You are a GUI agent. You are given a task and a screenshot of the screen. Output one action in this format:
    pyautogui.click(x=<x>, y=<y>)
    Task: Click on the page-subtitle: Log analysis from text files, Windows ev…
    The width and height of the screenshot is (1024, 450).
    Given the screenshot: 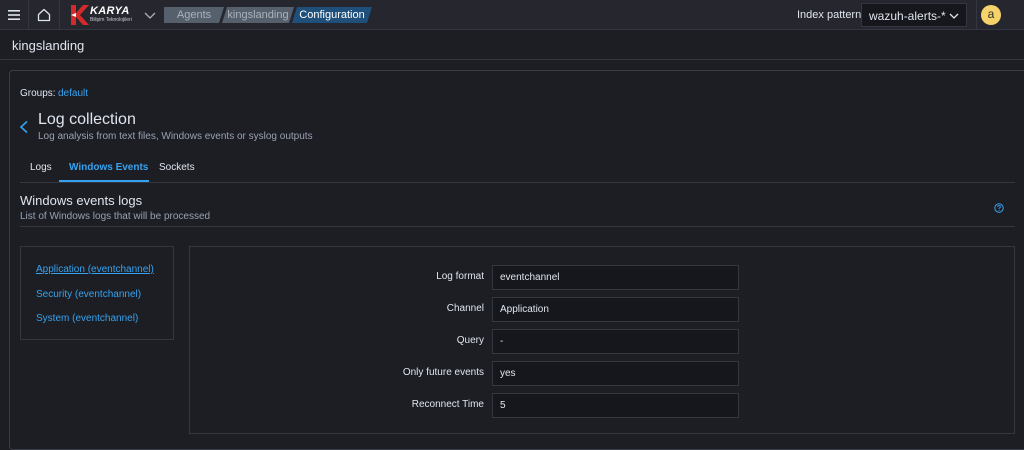 What is the action you would take?
    pyautogui.click(x=175, y=136)
    